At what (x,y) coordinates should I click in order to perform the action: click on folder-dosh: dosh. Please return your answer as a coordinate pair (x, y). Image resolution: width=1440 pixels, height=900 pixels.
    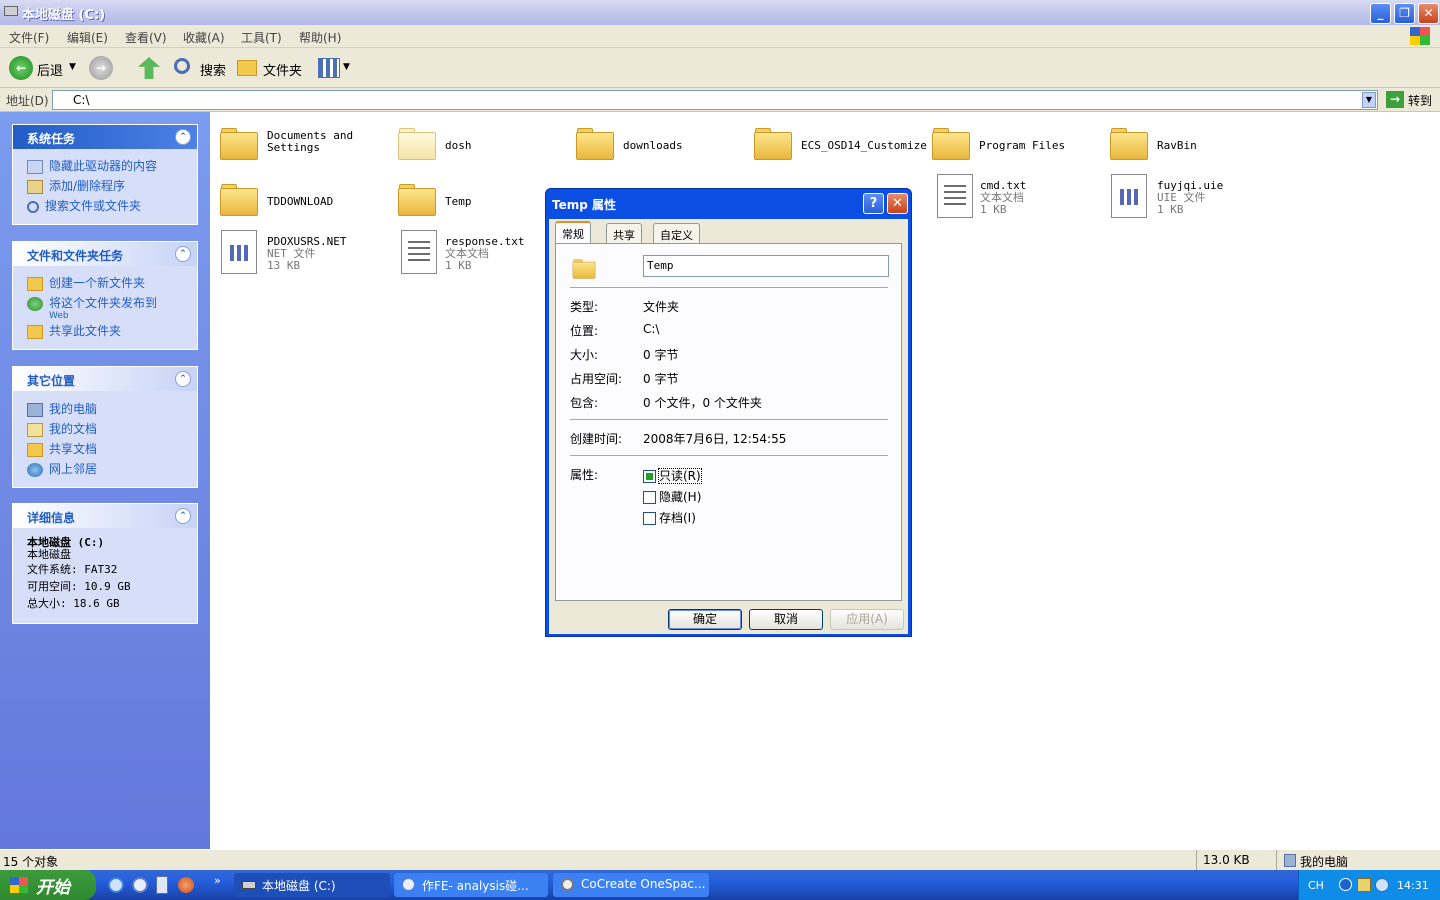
    Looking at the image, I should click on (482, 149).